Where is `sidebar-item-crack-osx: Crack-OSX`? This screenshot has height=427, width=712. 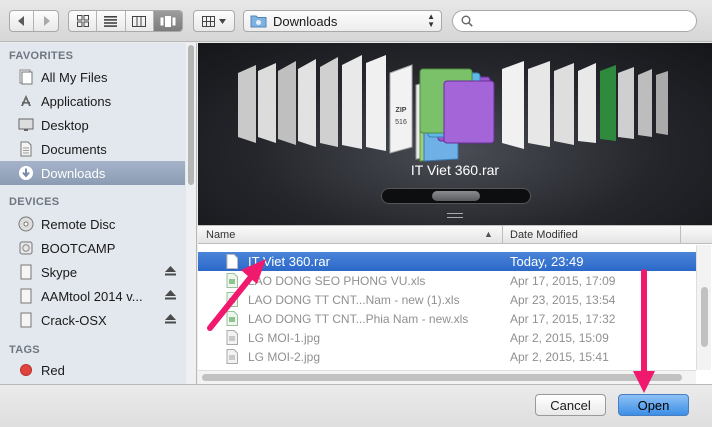
sidebar-item-crack-osx: Crack-OSX is located at coordinates (92, 320).